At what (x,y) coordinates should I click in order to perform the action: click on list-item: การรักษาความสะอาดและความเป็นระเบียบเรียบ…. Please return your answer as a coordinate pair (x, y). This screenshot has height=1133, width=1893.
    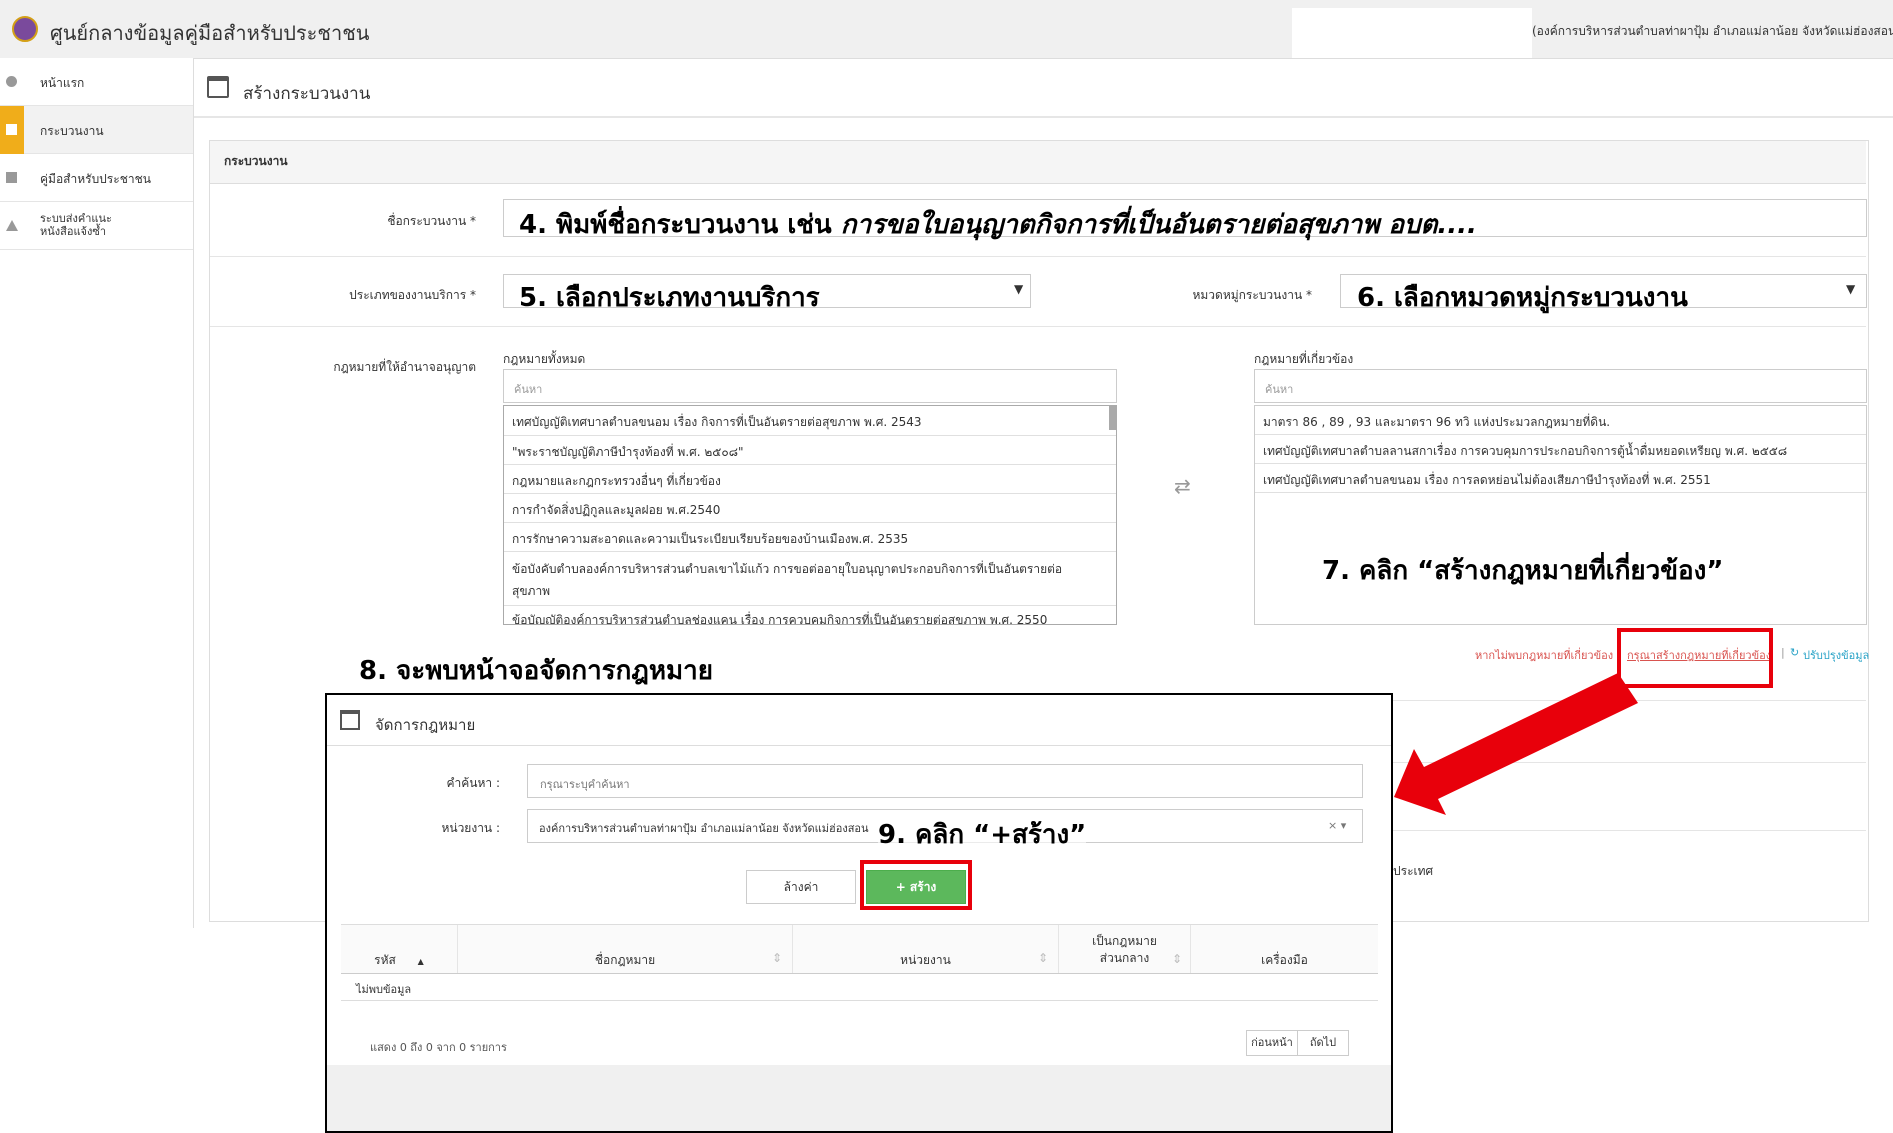
    Looking at the image, I should click on (810, 537).